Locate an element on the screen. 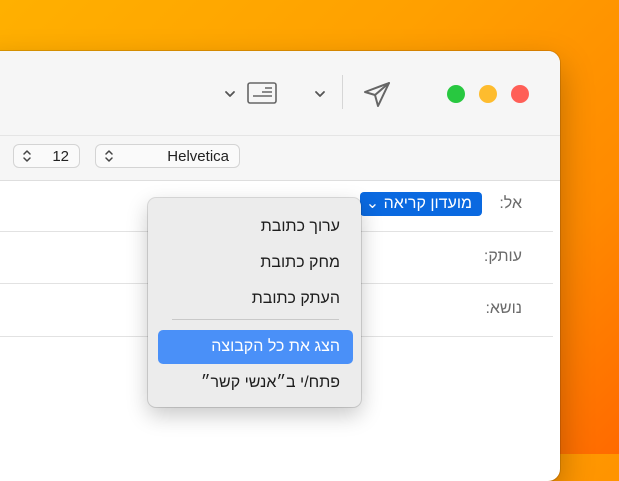 Image resolution: width=619 pixels, height=481 pixels. recipient-token: מועדון קריאה ⌄ is located at coordinates (420, 204).